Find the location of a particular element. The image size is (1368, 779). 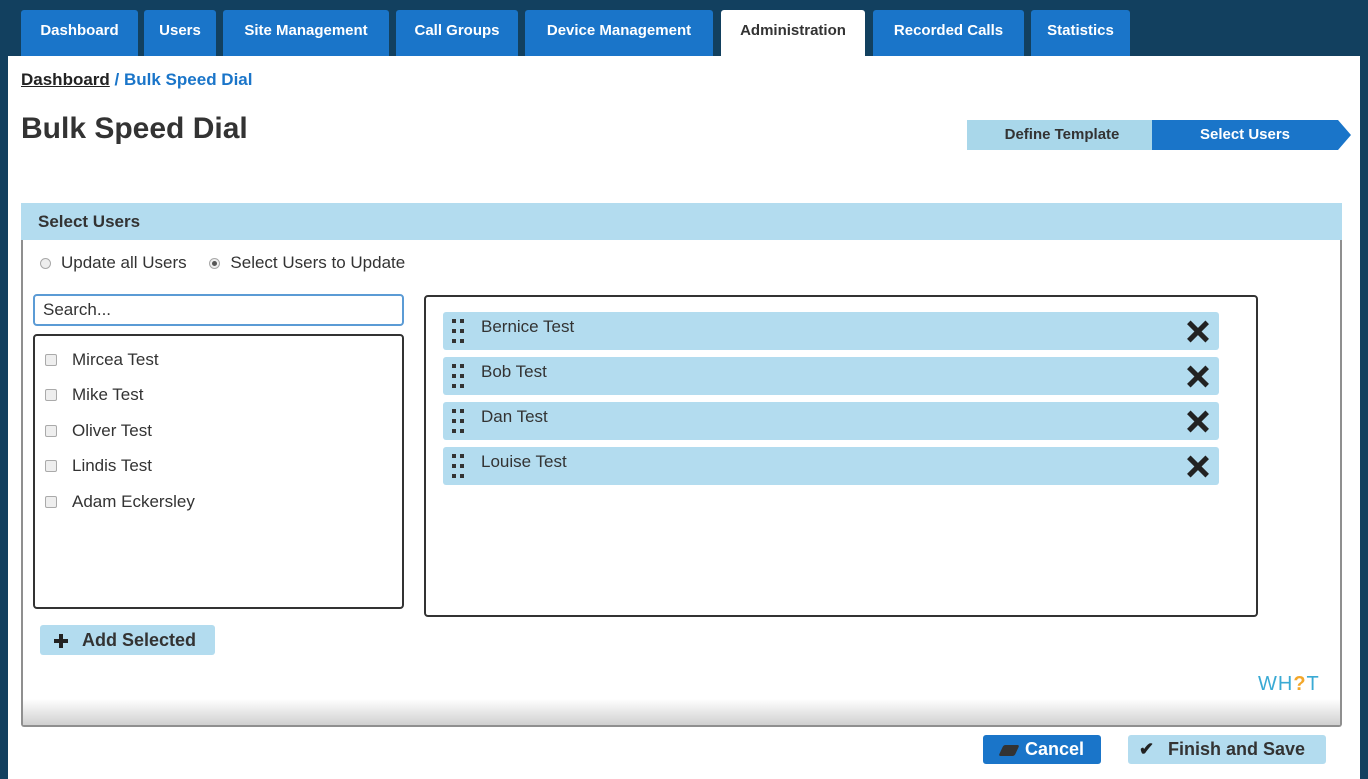

finish-label: Finish and Save is located at coordinates (1237, 749).